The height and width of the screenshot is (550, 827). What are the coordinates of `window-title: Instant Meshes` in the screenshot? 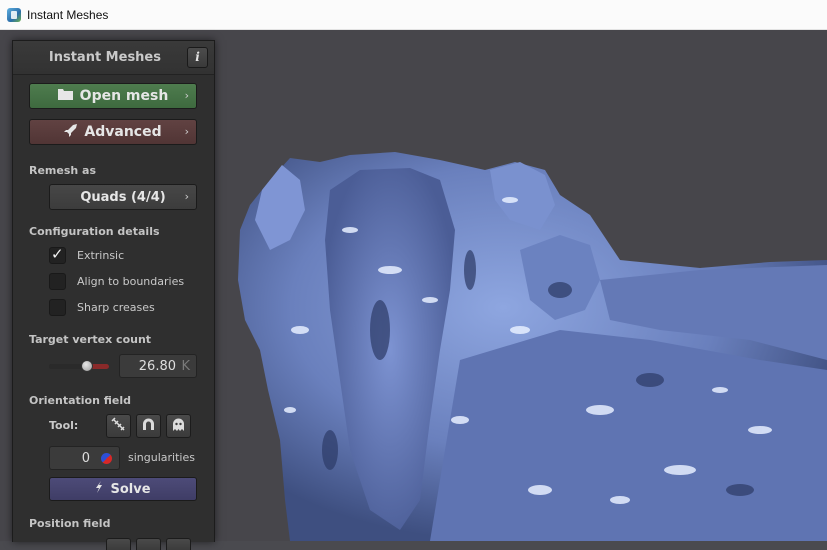 It's located at (68, 14).